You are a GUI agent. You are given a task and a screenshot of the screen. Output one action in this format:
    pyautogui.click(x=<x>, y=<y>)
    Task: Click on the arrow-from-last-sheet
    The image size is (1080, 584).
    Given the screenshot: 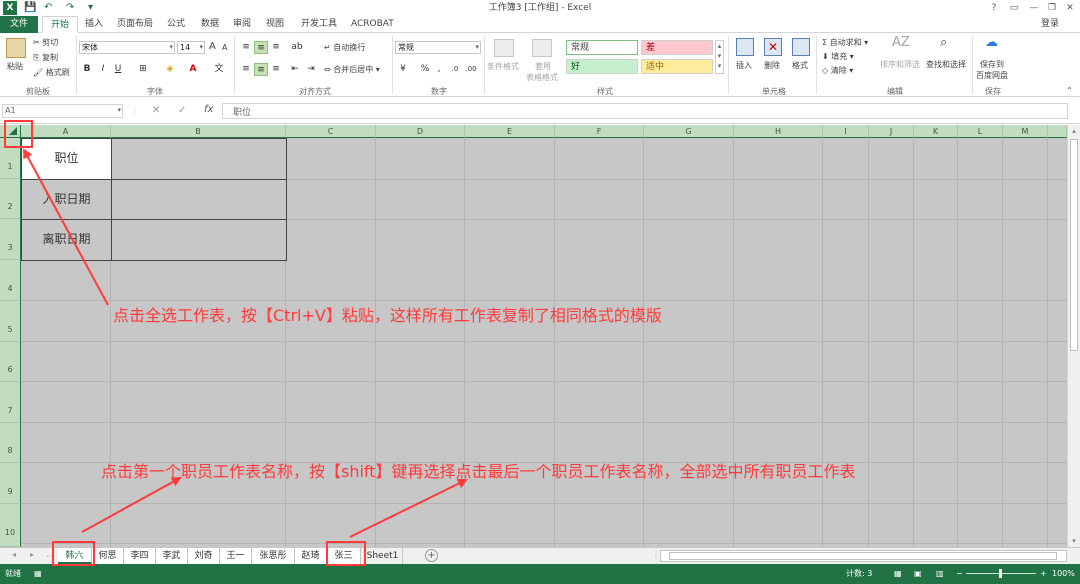 What is the action you would take?
    pyautogui.click(x=408, y=508)
    